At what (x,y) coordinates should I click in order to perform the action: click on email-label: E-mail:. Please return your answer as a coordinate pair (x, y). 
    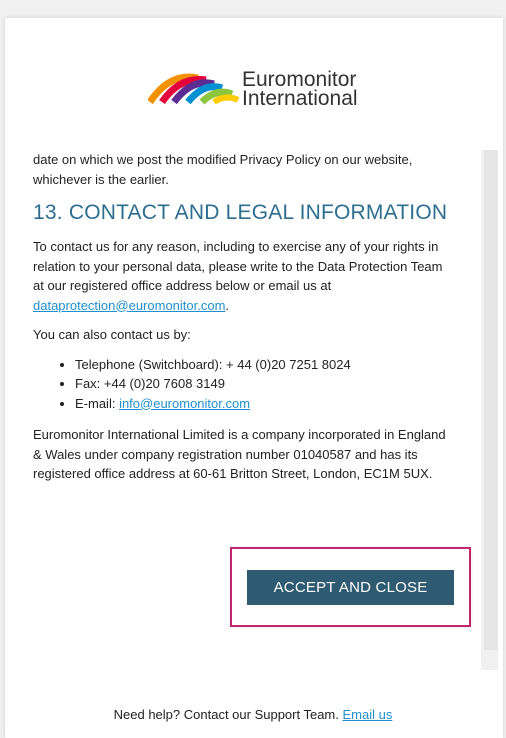
    Looking at the image, I should click on (97, 403).